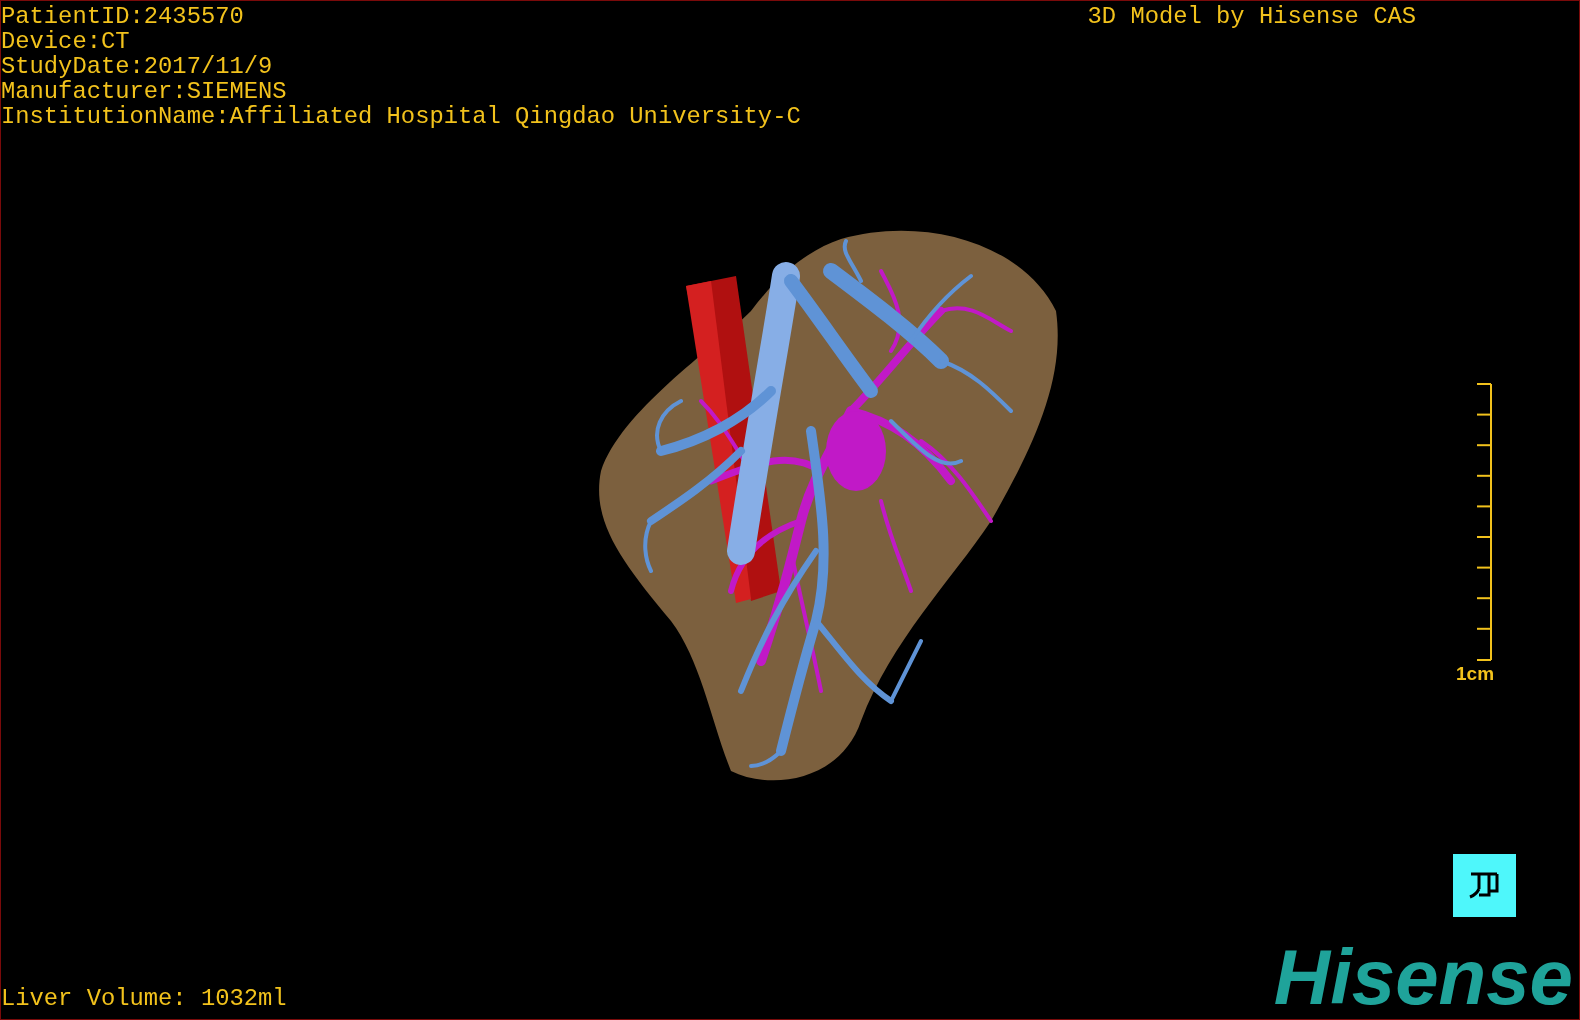 This screenshot has width=1580, height=1020. What do you see at coordinates (144, 91) in the screenshot?
I see `study-info-line: Manufacturer:SIEMENS` at bounding box center [144, 91].